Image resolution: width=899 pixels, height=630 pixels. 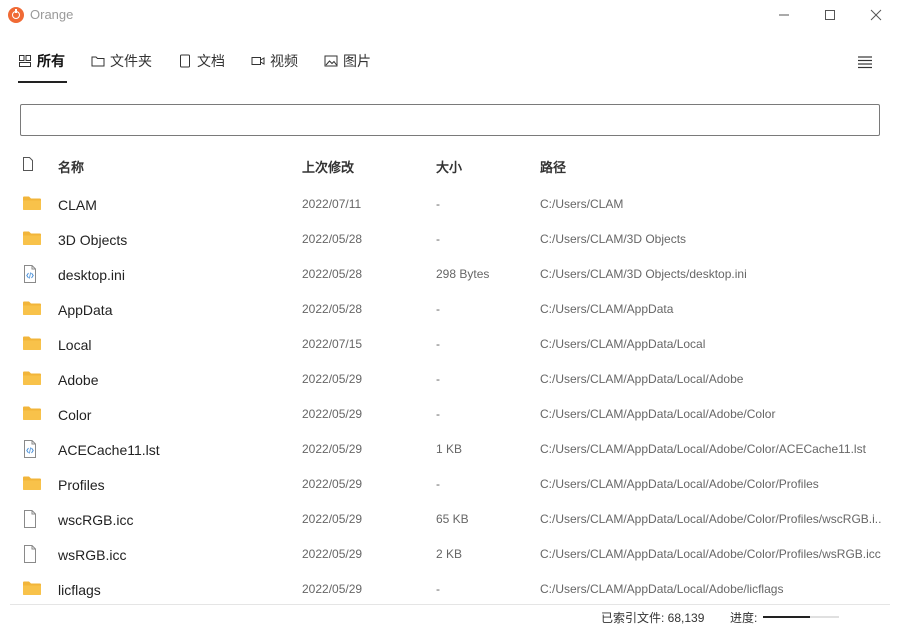 What do you see at coordinates (787, 617) in the screenshot?
I see `progress-fill` at bounding box center [787, 617].